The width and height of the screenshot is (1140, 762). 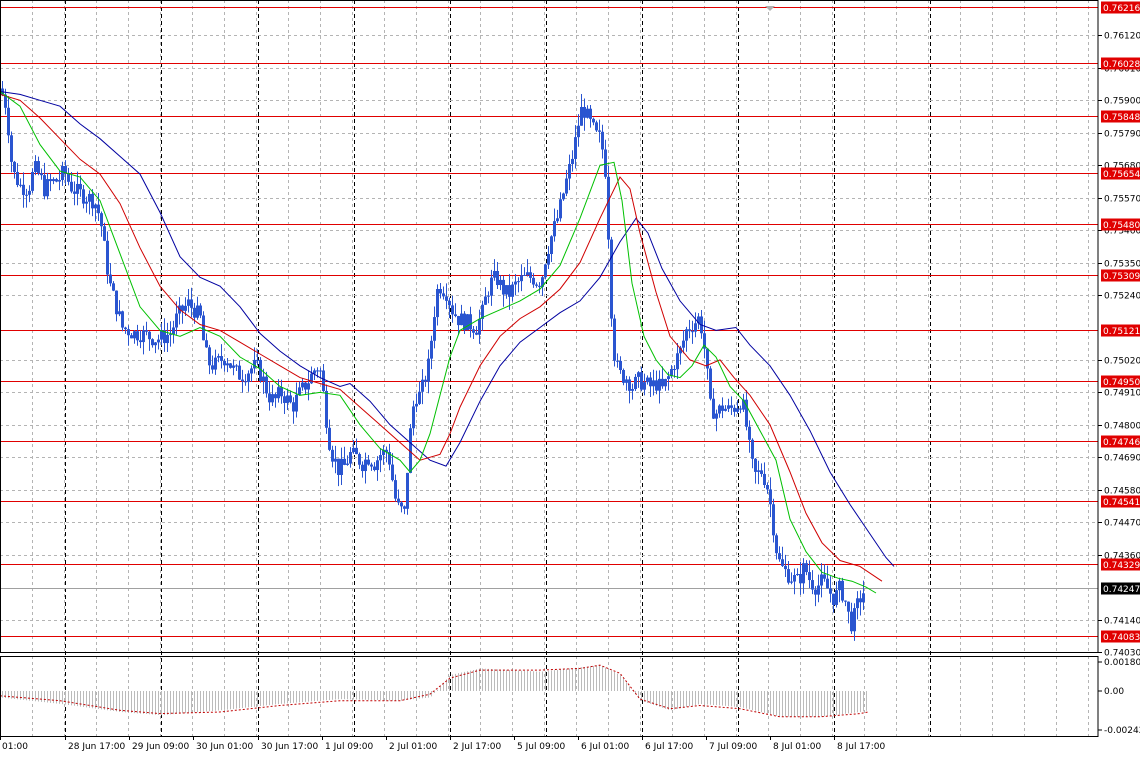 What do you see at coordinates (1122, 524) in the screenshot?
I see `y-tick-label: 0.74470` at bounding box center [1122, 524].